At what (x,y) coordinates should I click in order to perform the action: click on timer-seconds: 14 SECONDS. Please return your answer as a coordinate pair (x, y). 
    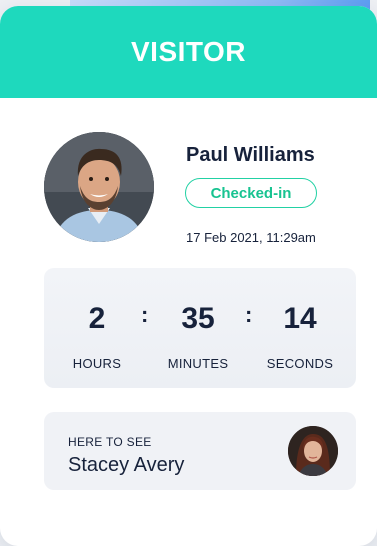
    Looking at the image, I should click on (300, 319).